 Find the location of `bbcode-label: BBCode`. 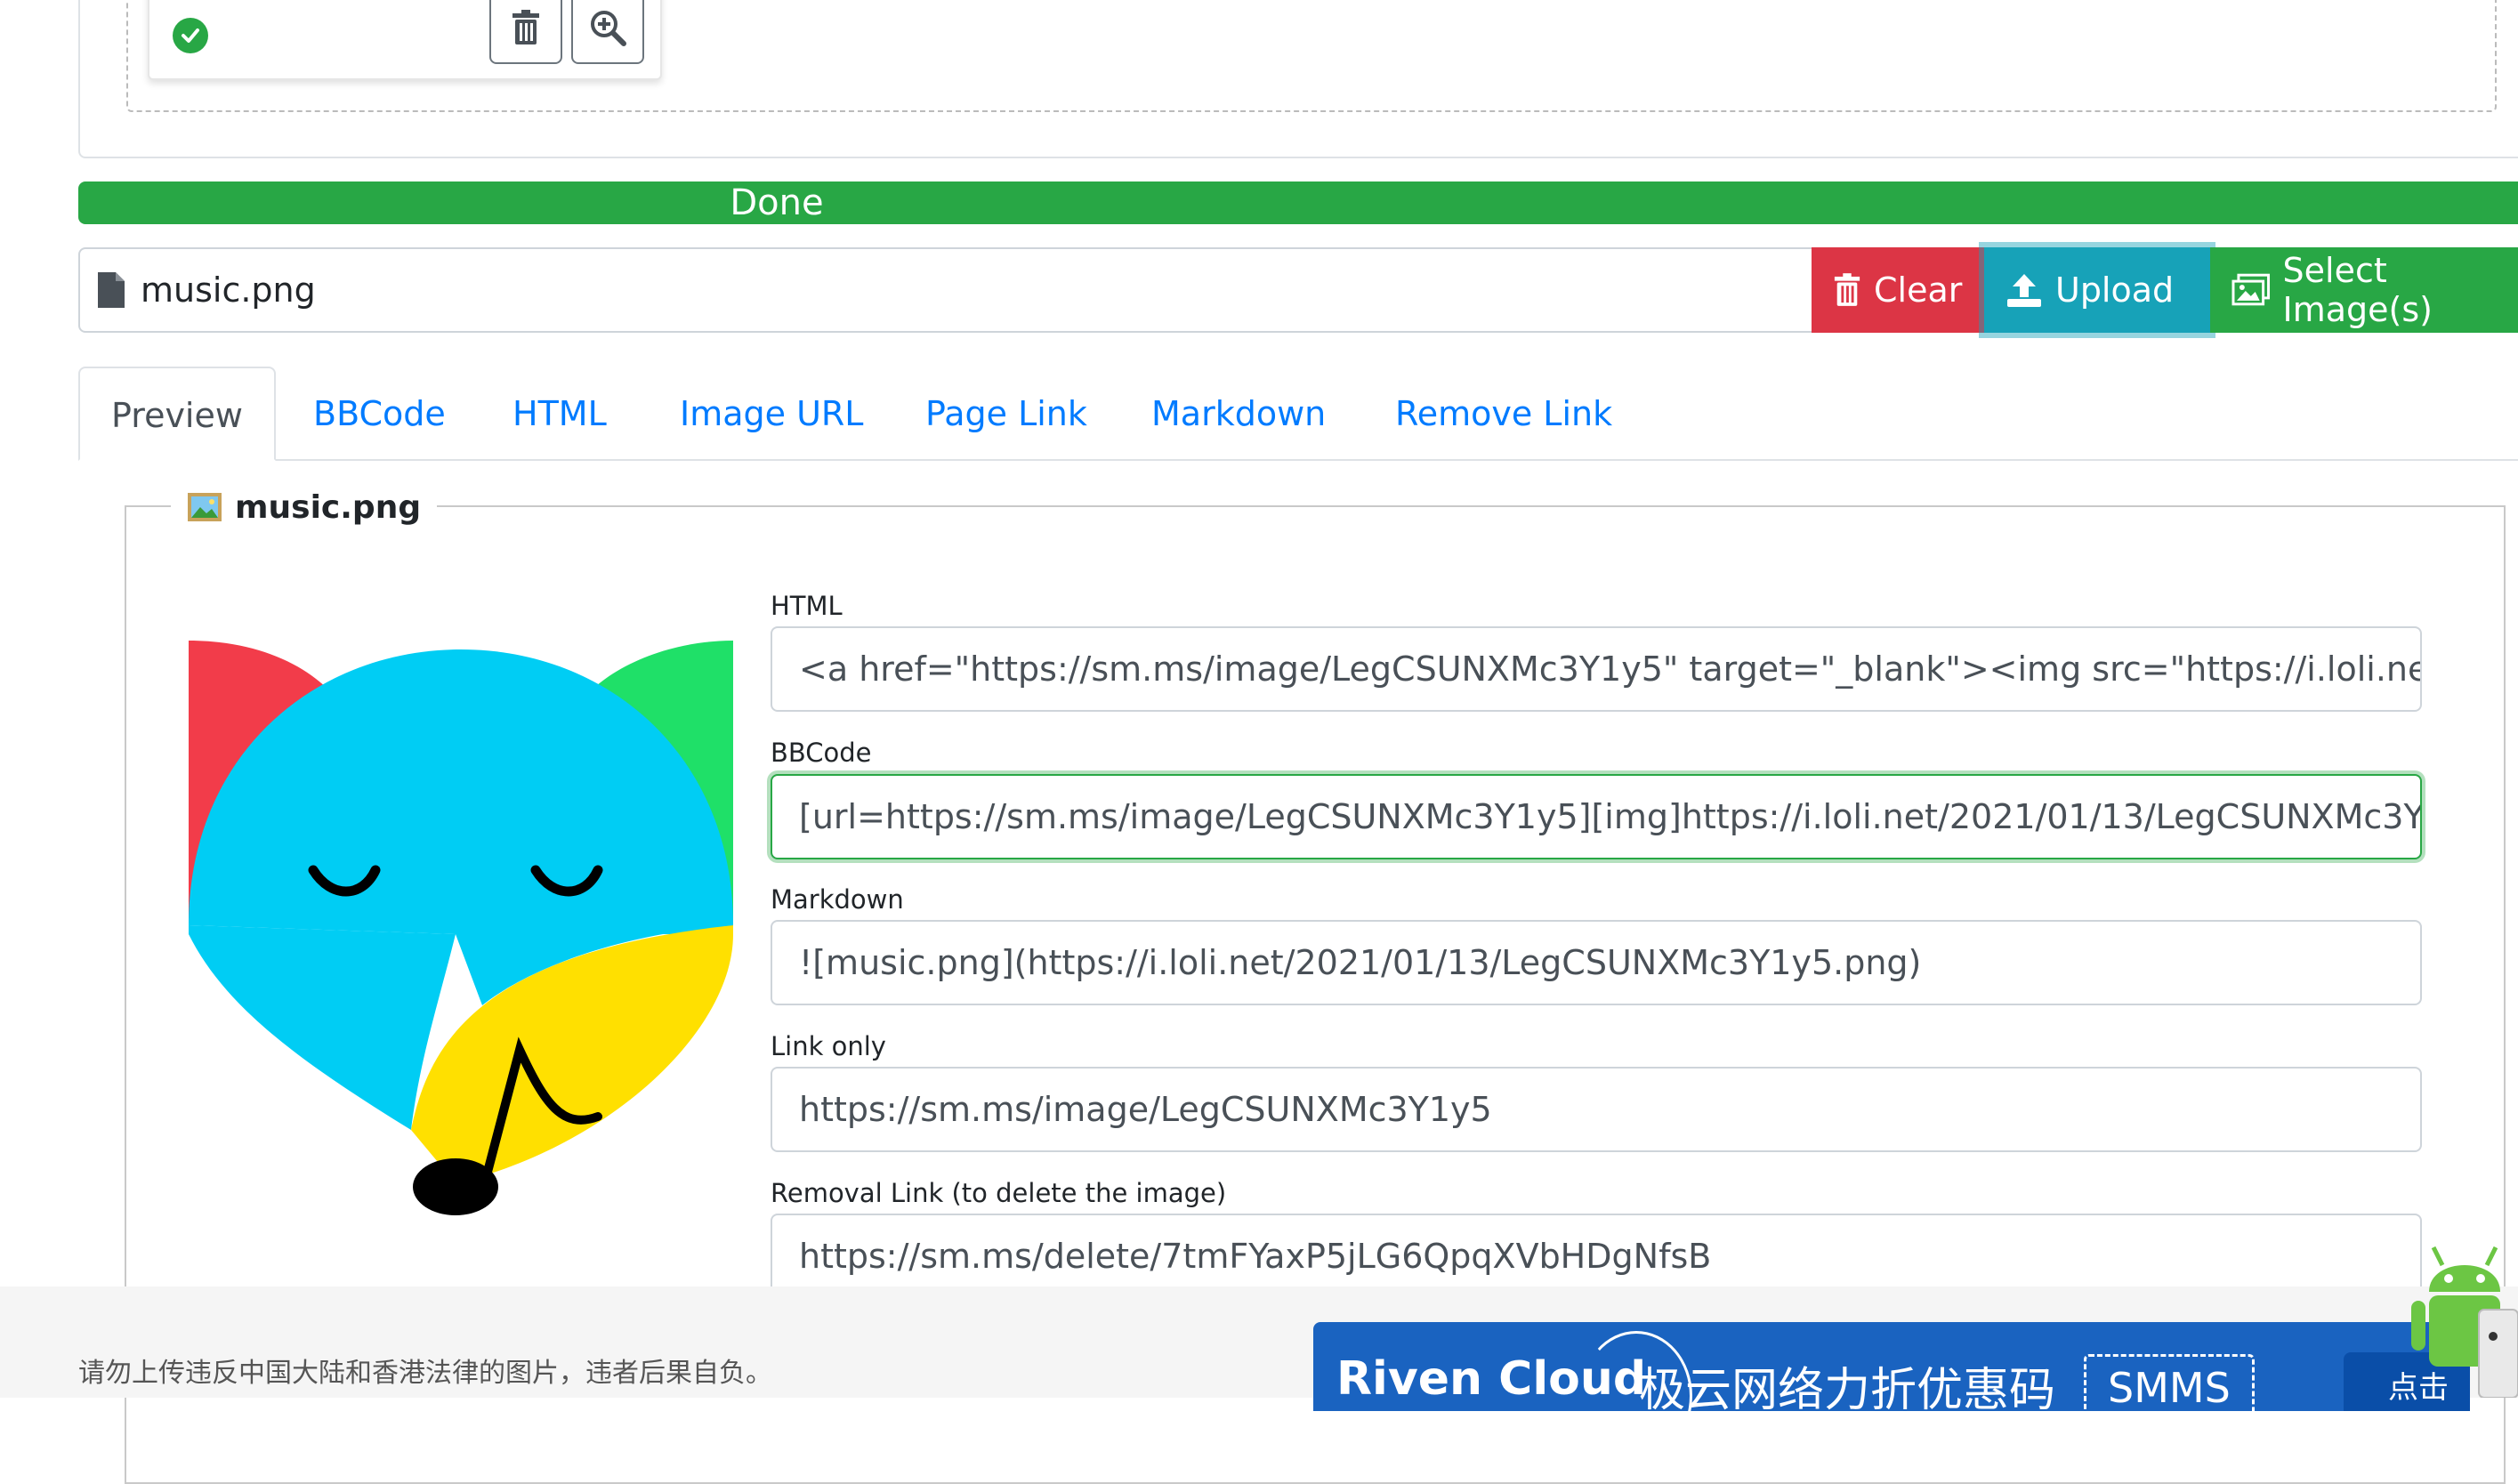

bbcode-label: BBCode is located at coordinates (822, 753).